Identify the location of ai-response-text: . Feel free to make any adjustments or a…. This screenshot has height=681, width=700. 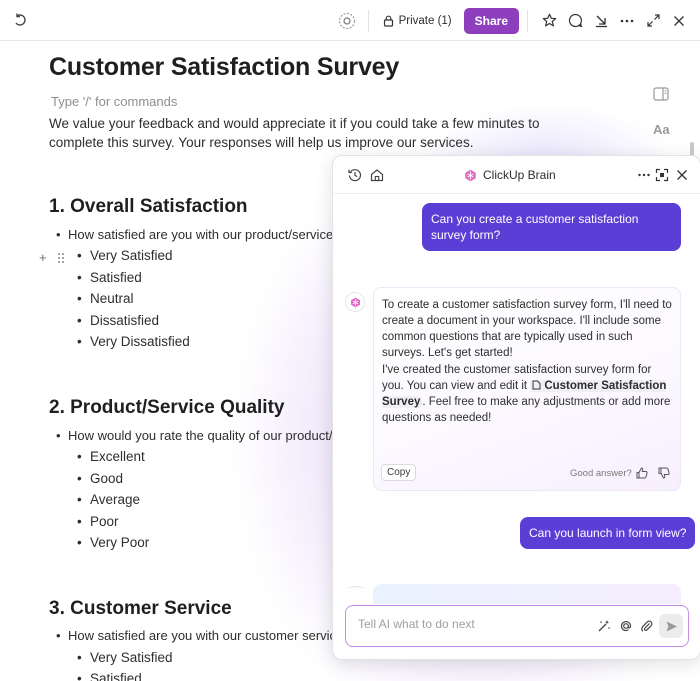
(526, 410).